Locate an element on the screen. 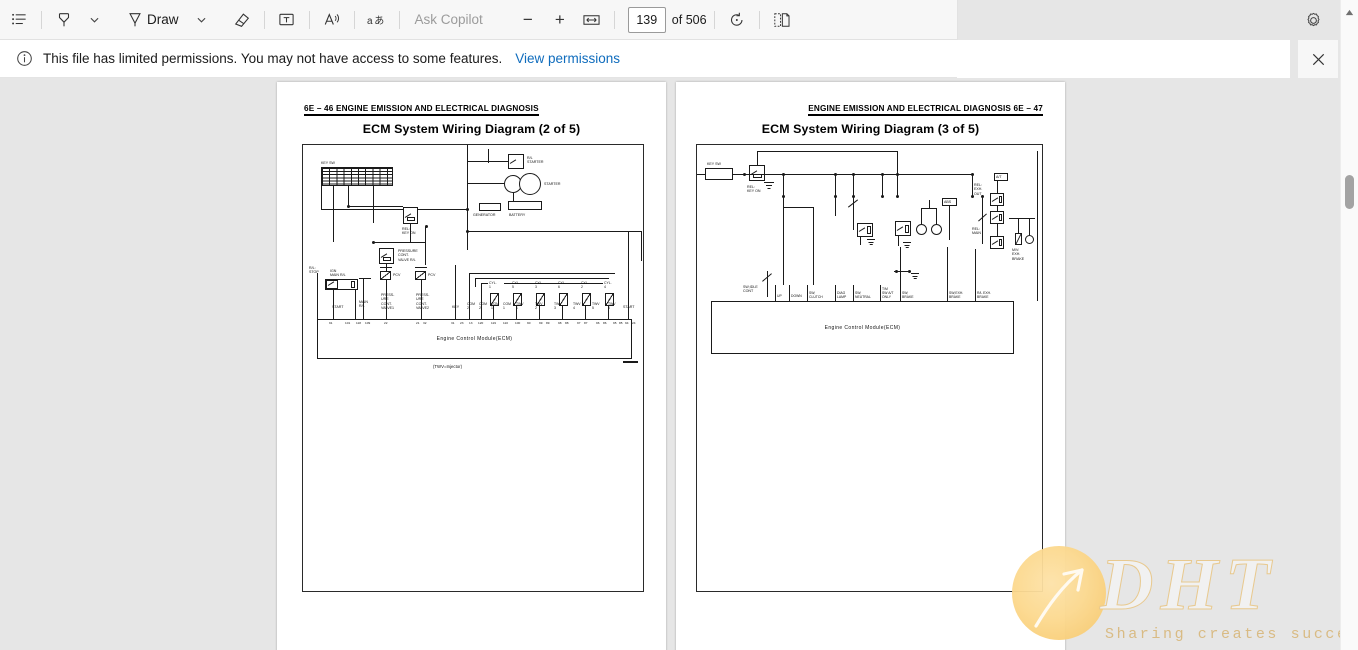 The image size is (1358, 650). zoom-in-button: + is located at coordinates (560, 20).